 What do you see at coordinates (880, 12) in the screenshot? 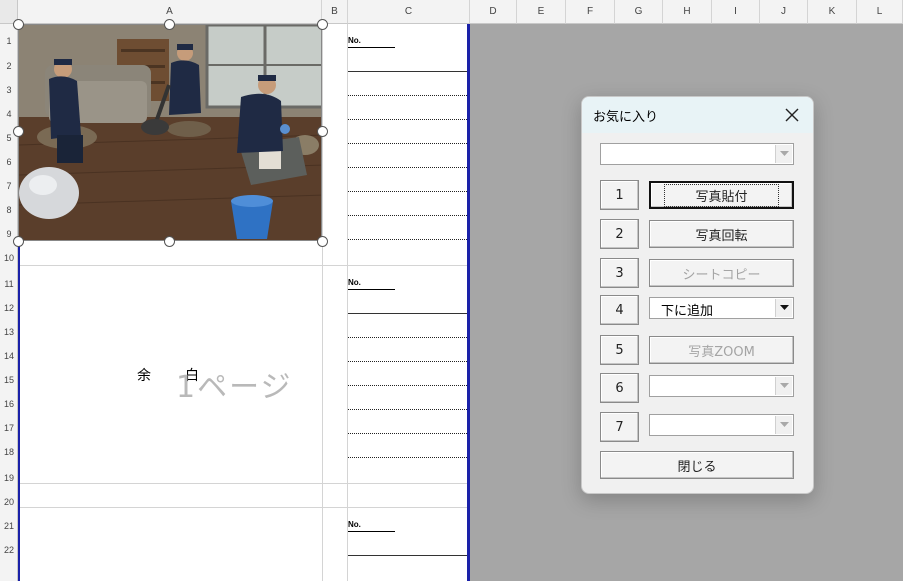
I see `col-header-l: L` at bounding box center [880, 12].